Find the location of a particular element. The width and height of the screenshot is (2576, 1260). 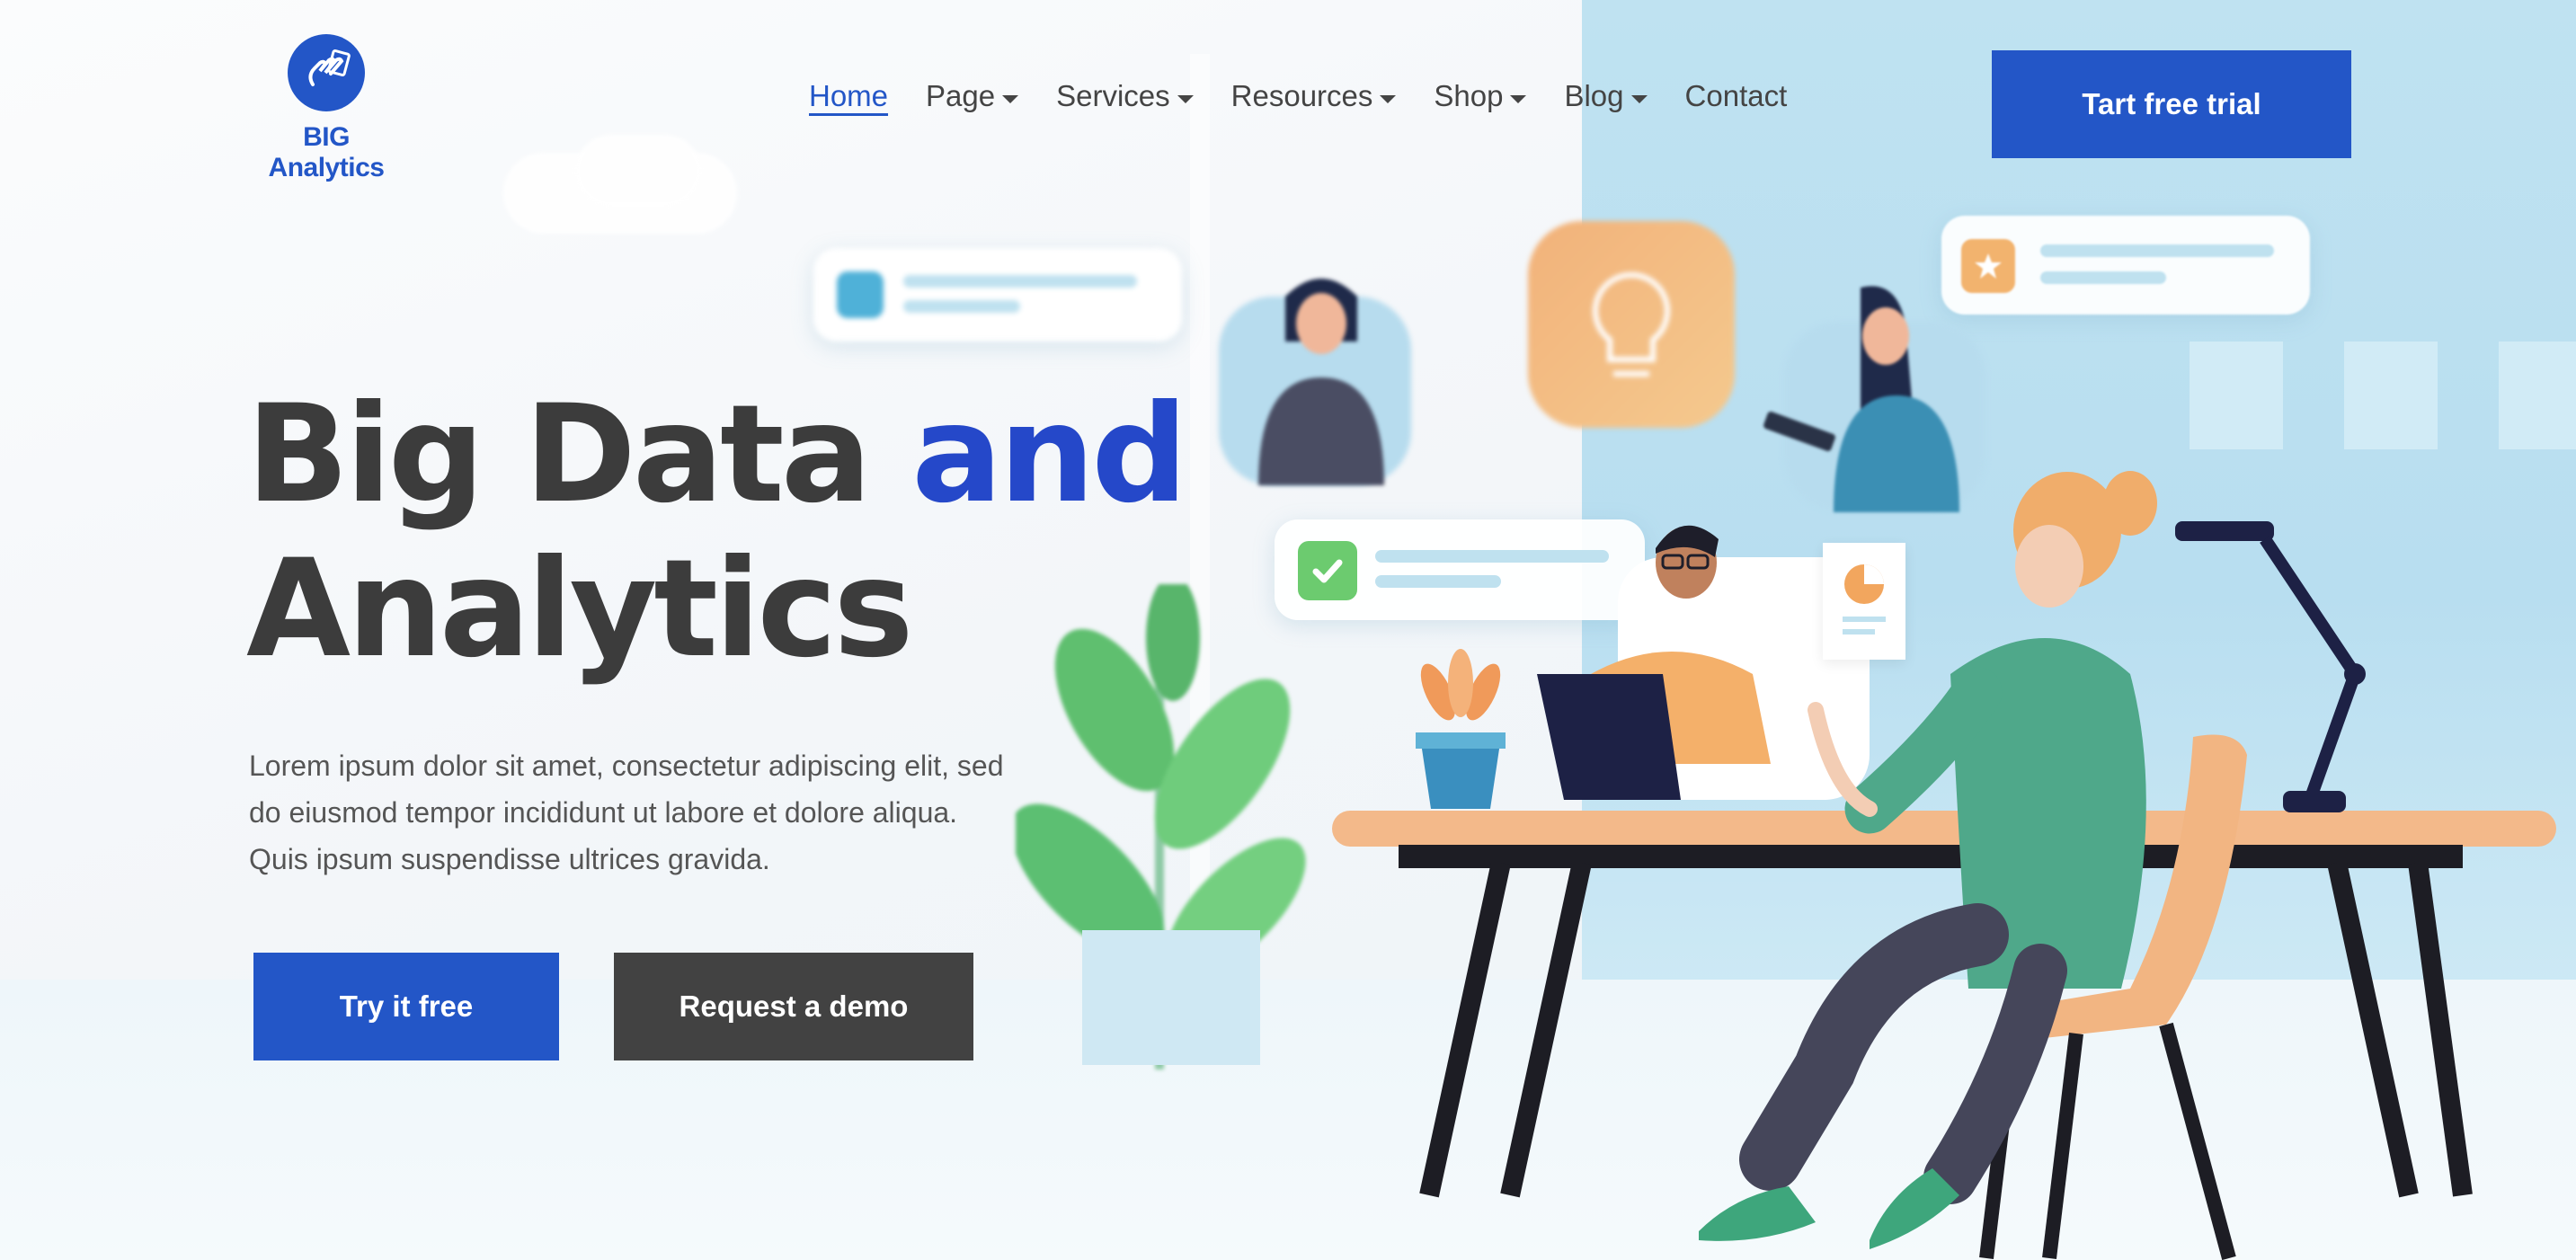

nav-item-page: Page is located at coordinates (973, 96).